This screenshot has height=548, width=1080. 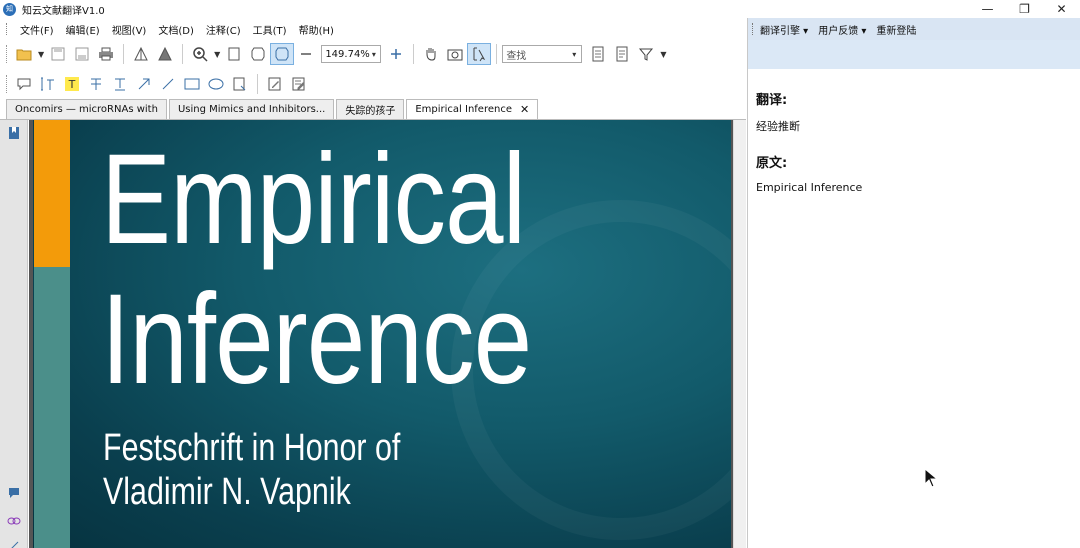 I want to click on underline-icon, so click(x=120, y=84).